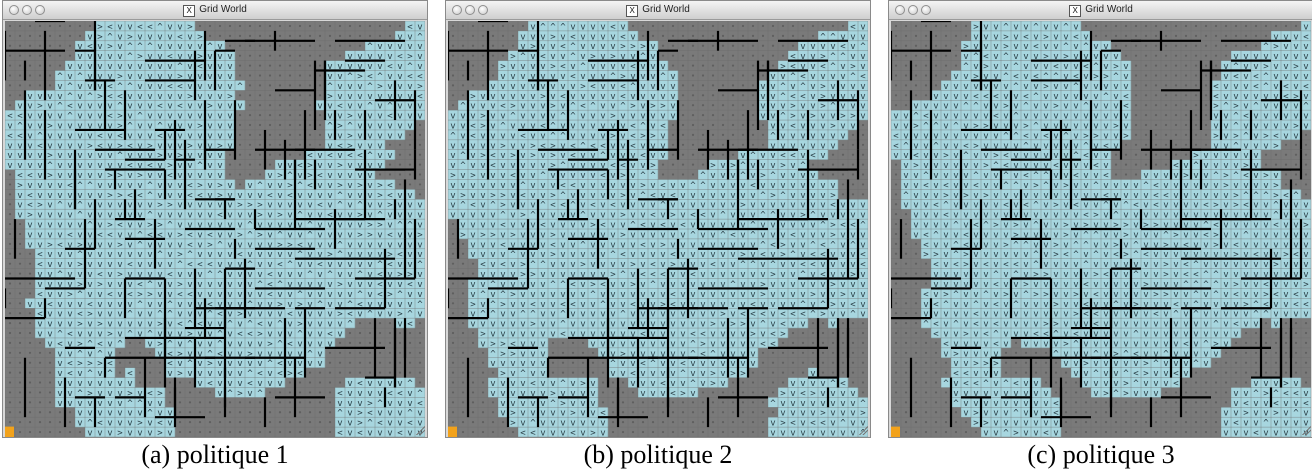  Describe the element at coordinates (215, 454) in the screenshot. I see `caption: (a) politique 1` at that location.